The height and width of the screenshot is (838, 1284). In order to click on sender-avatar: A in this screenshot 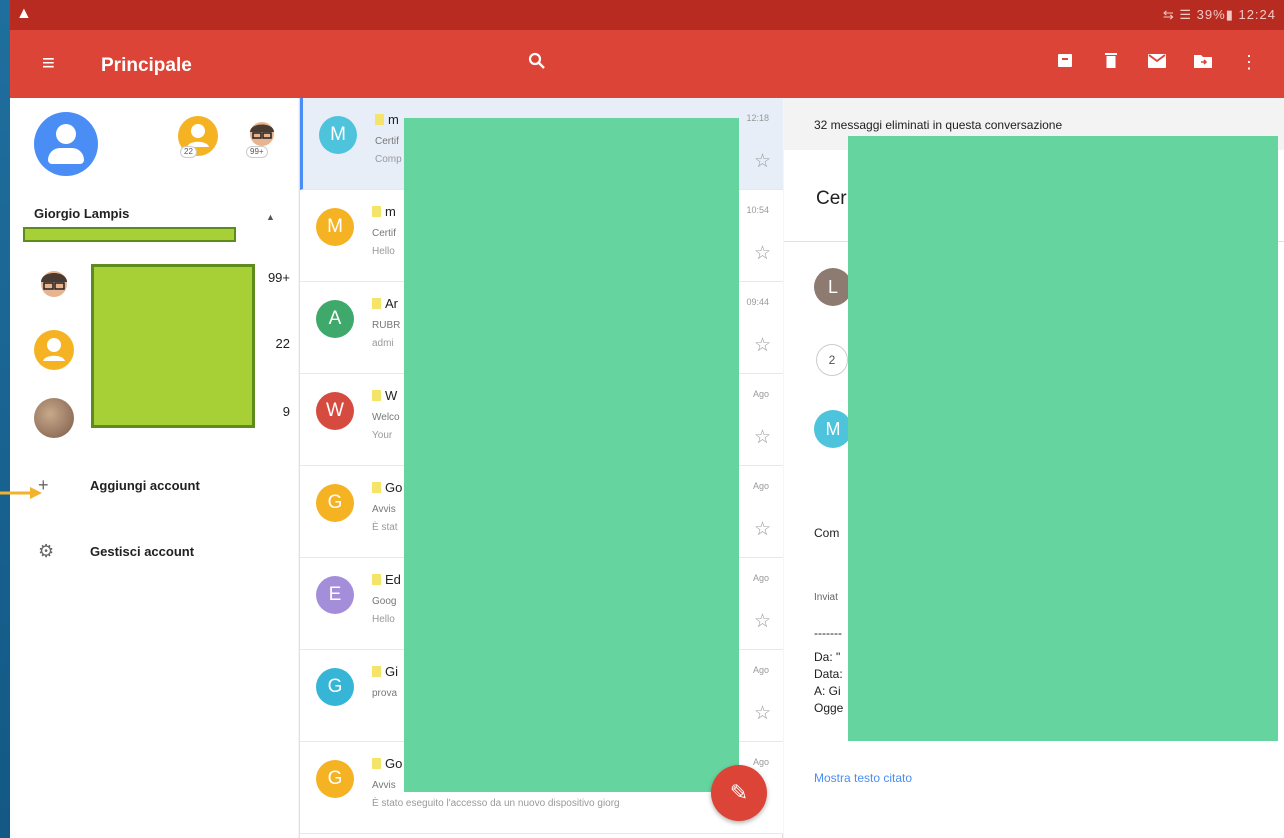, I will do `click(335, 319)`.